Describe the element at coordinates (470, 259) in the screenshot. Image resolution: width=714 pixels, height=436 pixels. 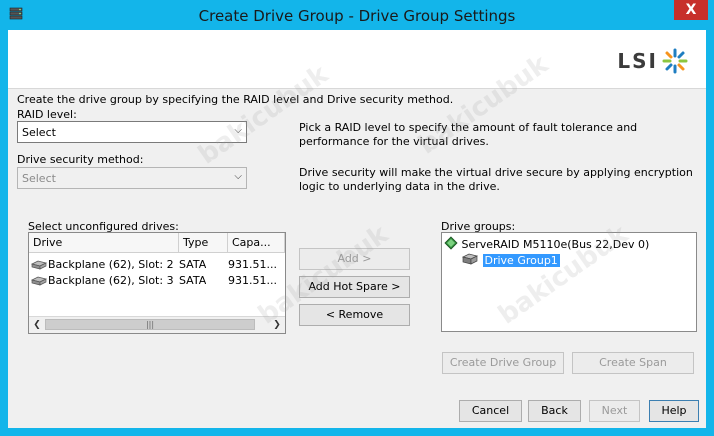
I see `drive-group-icon` at that location.